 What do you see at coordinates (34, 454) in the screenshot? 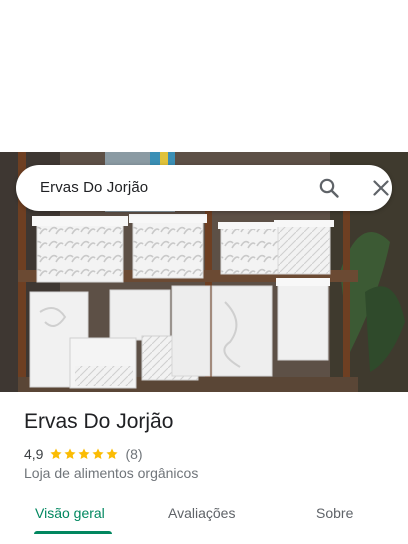
I see `rating-value: 4,9` at bounding box center [34, 454].